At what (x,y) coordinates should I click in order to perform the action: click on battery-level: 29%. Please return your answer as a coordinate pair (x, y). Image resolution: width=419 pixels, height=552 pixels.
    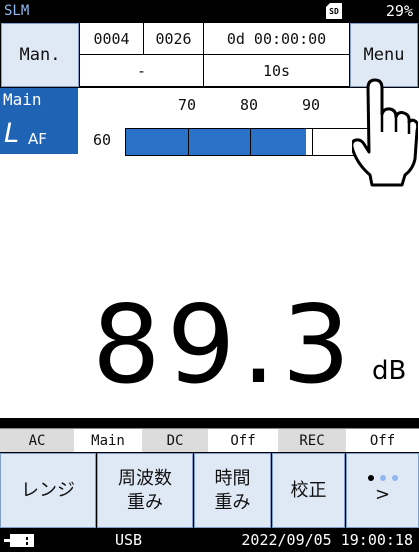
    Looking at the image, I should click on (399, 11).